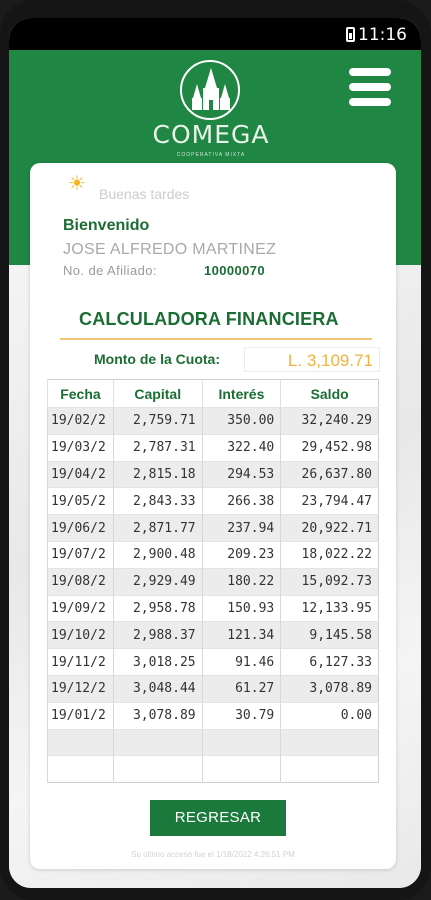  What do you see at coordinates (157, 421) in the screenshot?
I see `table-cell: 2,759.71` at bounding box center [157, 421].